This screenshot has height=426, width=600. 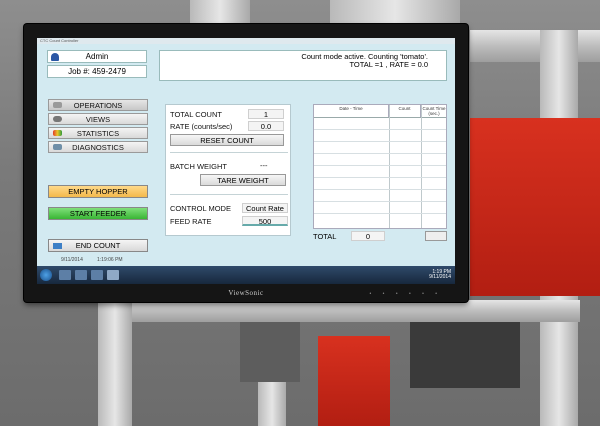 I want to click on eye-icon, so click(x=57, y=119).